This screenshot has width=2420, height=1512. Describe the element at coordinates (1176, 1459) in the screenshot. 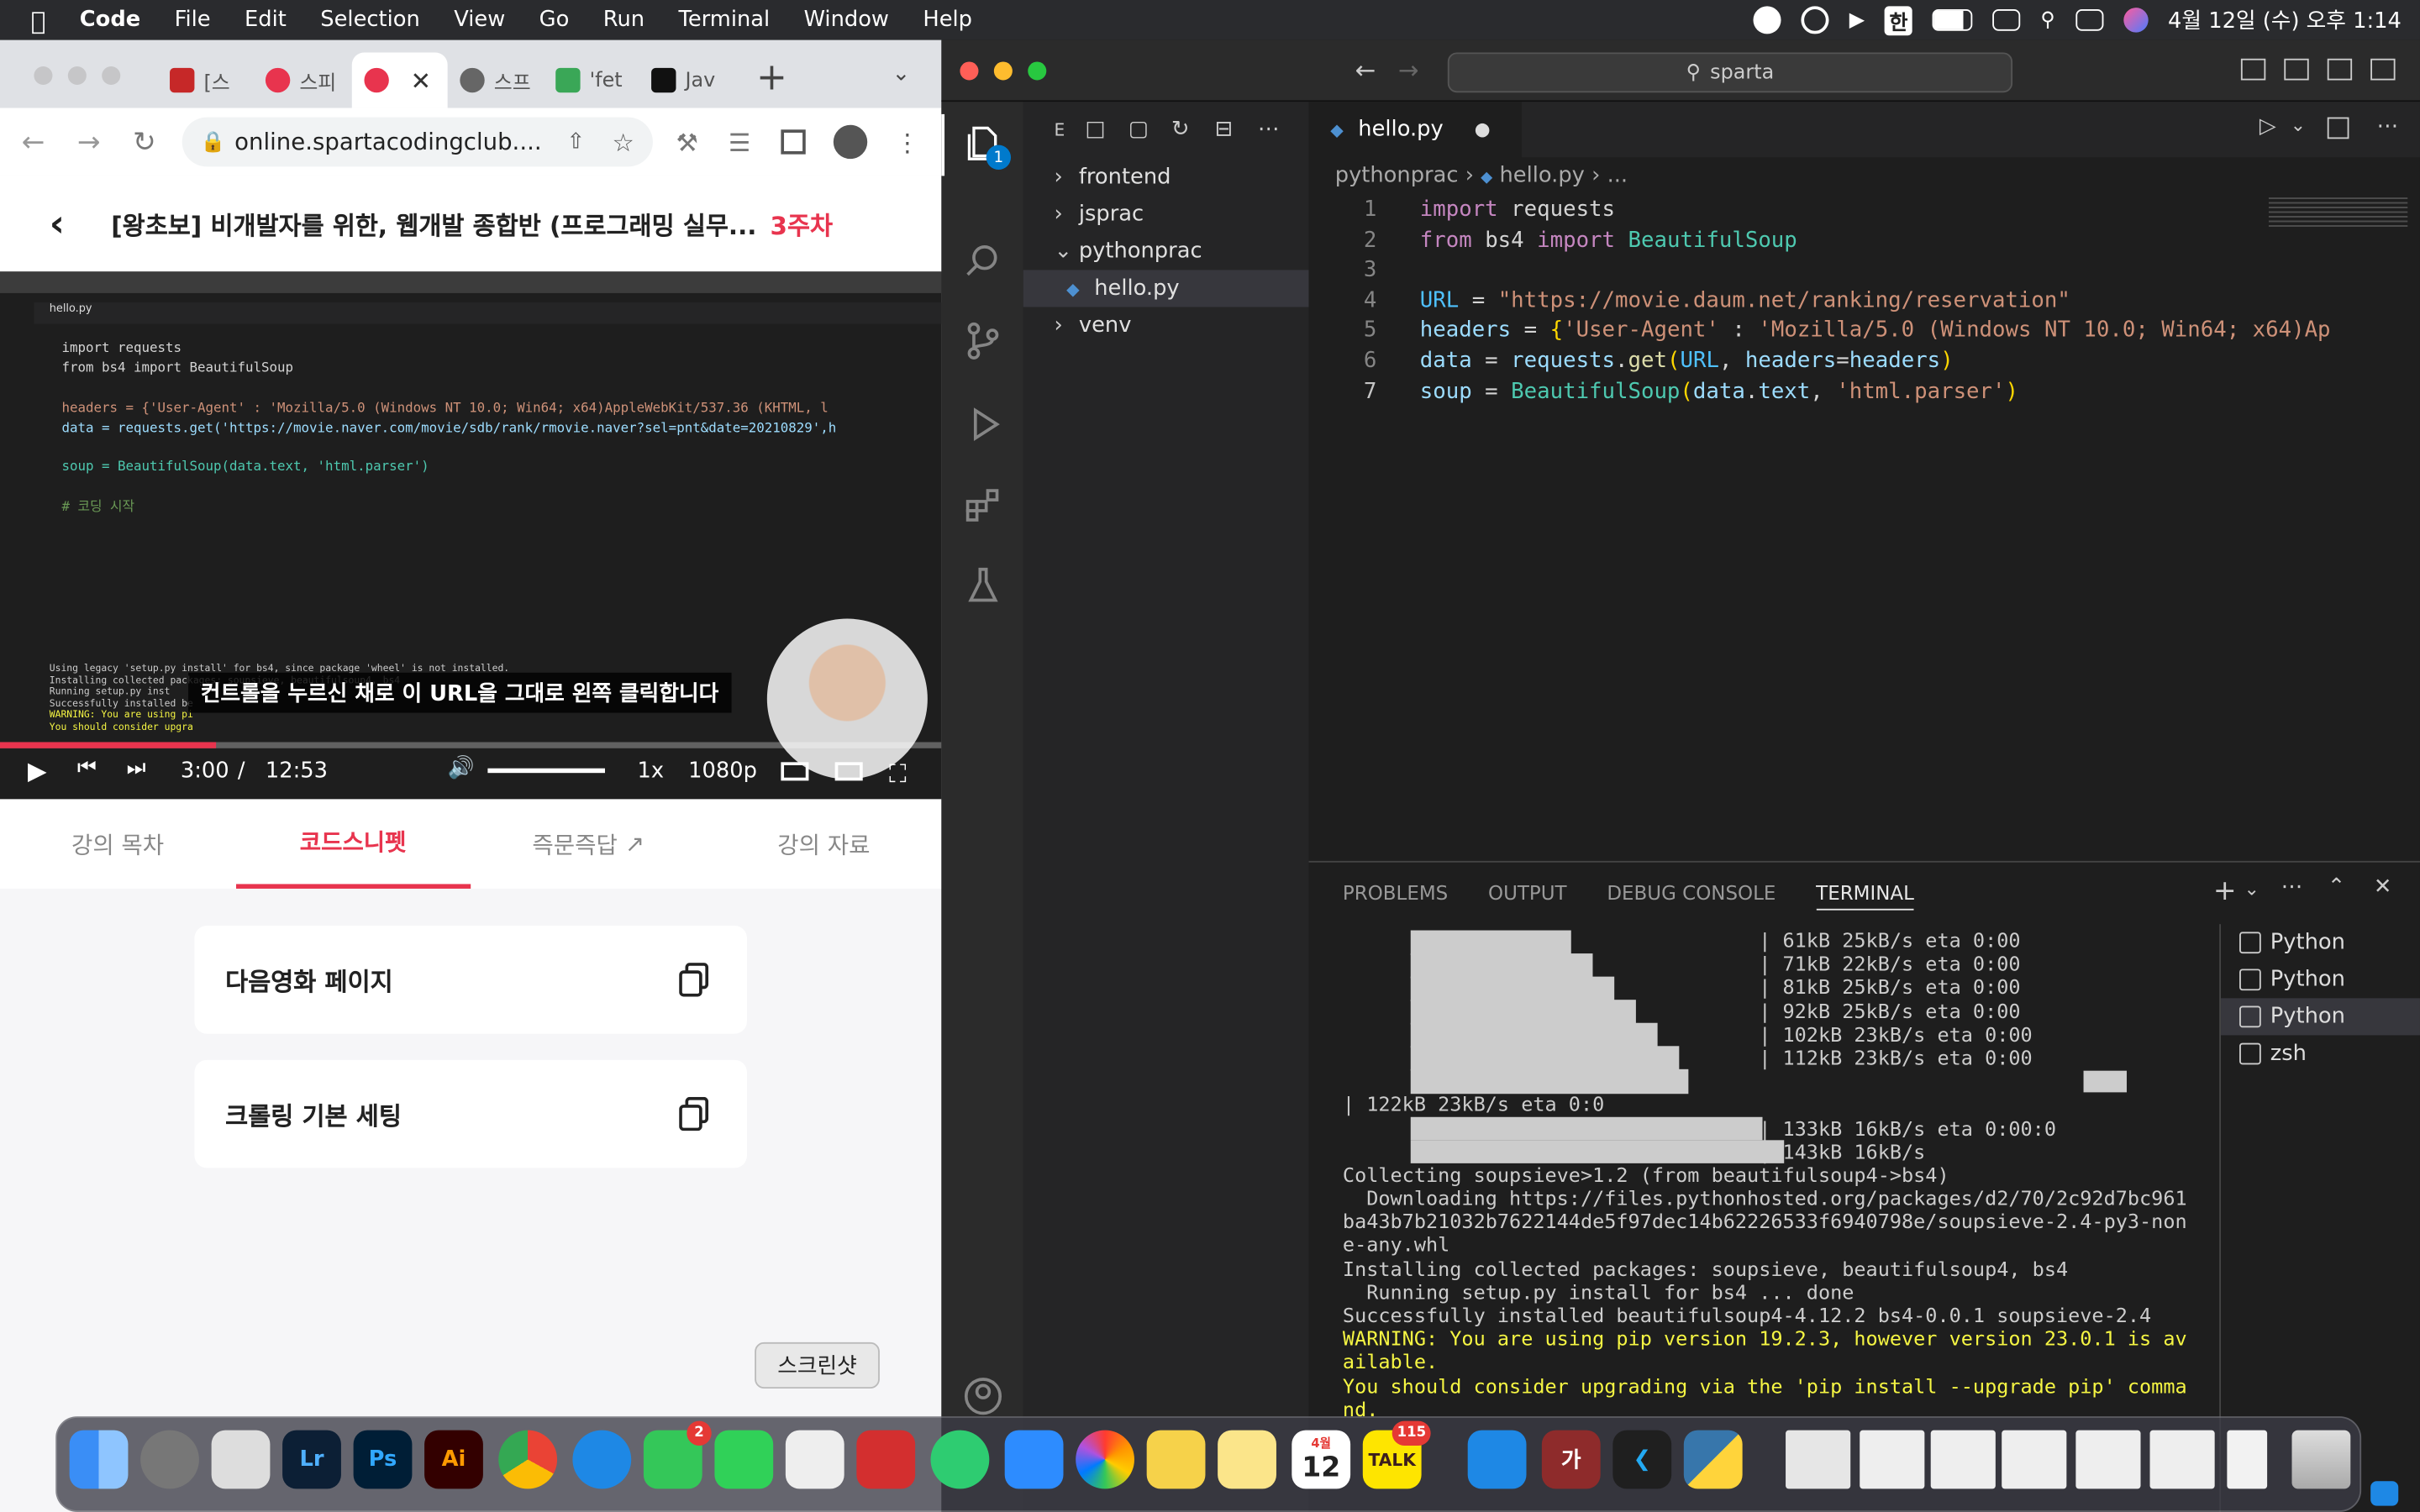

I see `stickies-icon` at that location.